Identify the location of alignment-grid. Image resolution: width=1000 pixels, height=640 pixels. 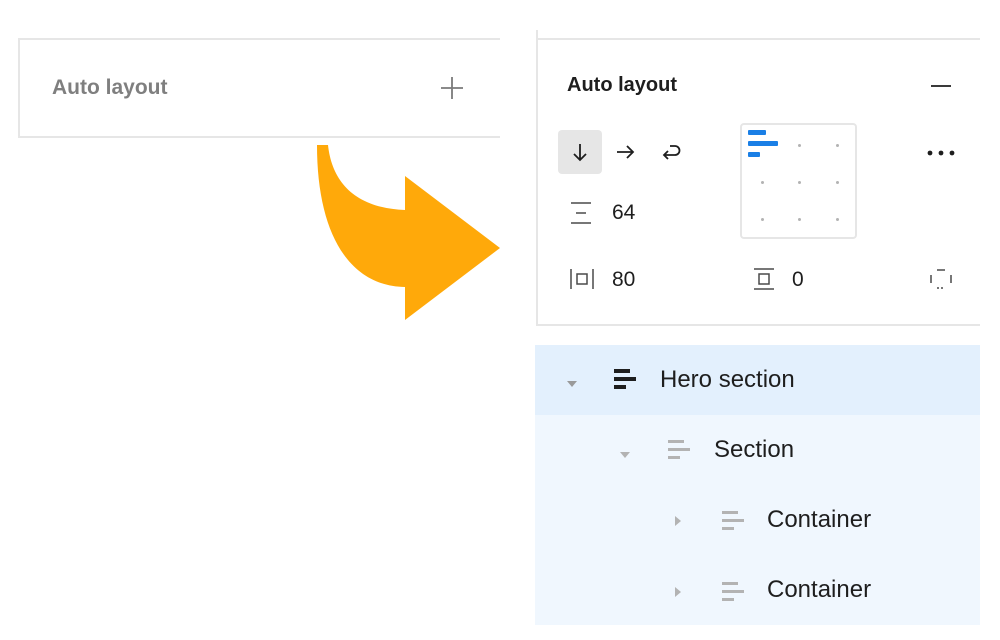
(798, 181).